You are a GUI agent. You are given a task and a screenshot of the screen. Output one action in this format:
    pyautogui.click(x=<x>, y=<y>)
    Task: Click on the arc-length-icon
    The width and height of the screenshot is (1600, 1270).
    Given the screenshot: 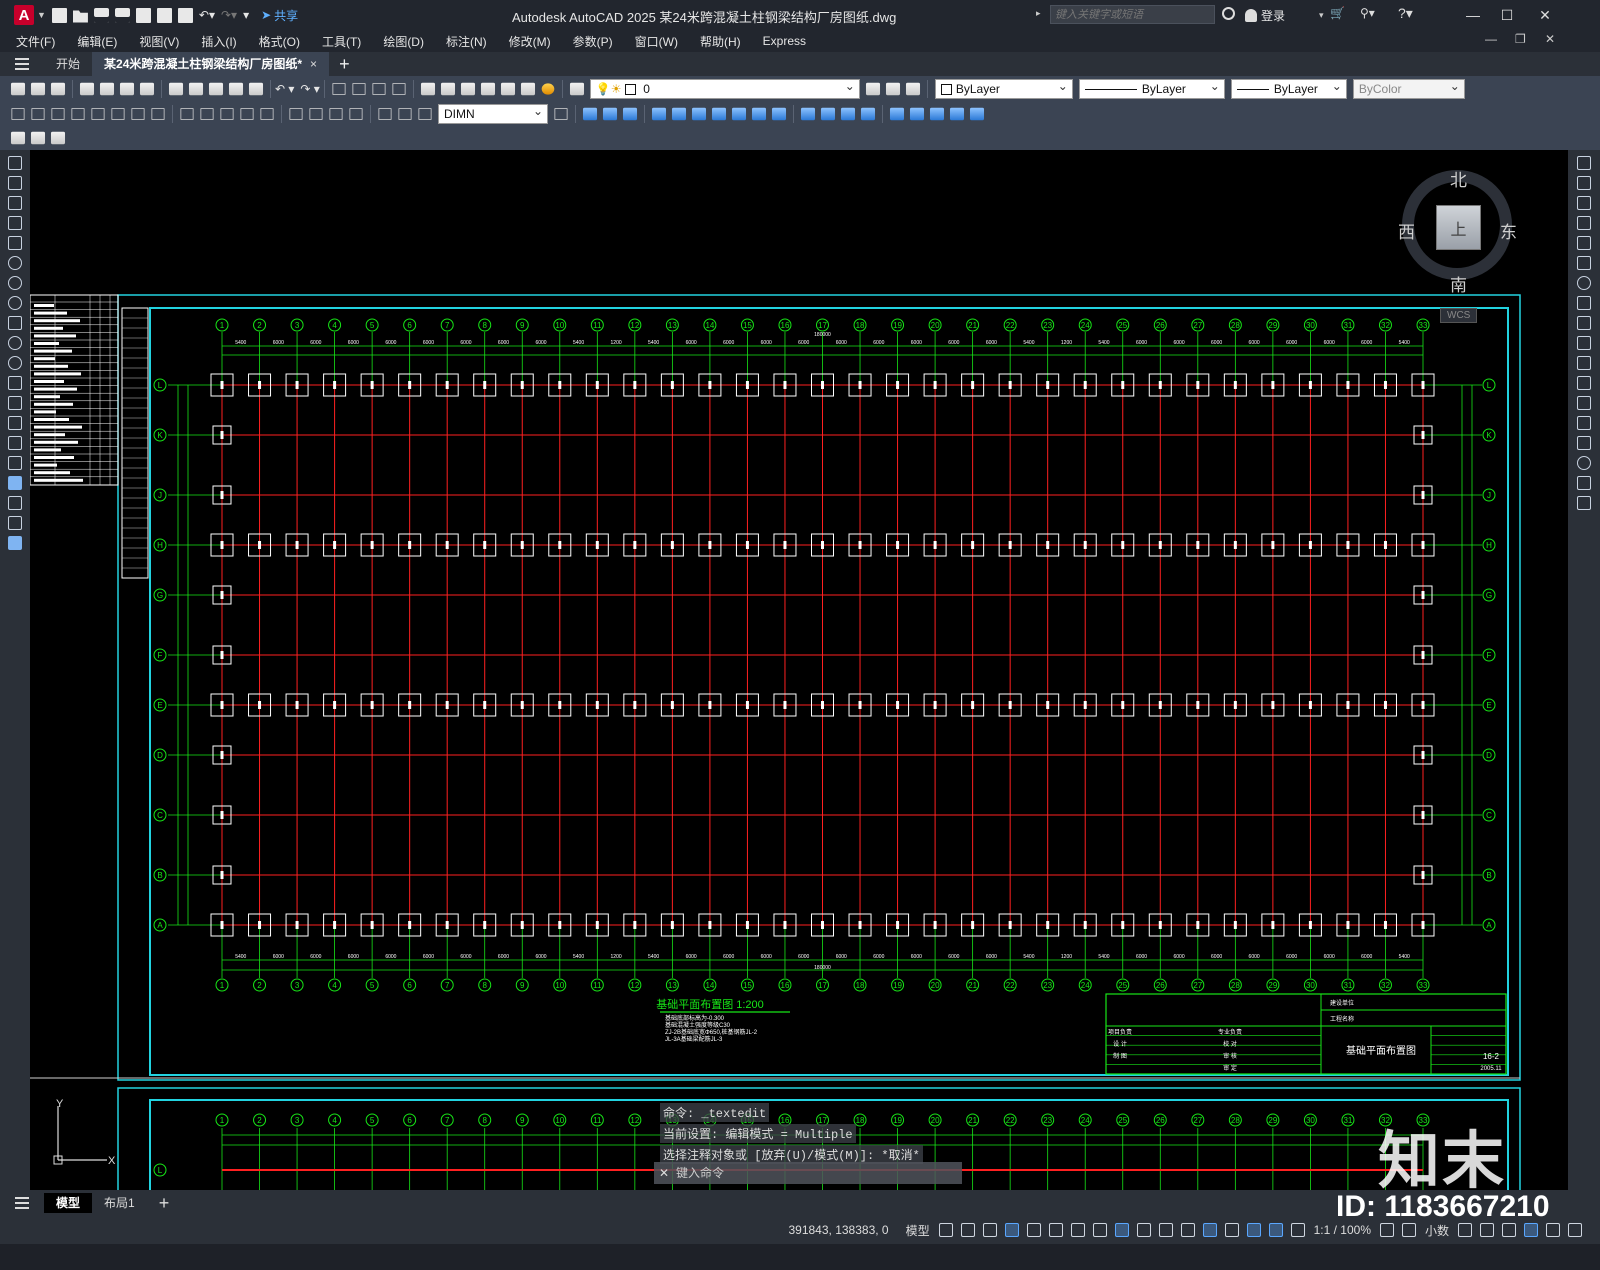 What is the action you would take?
    pyautogui.click(x=58, y=113)
    